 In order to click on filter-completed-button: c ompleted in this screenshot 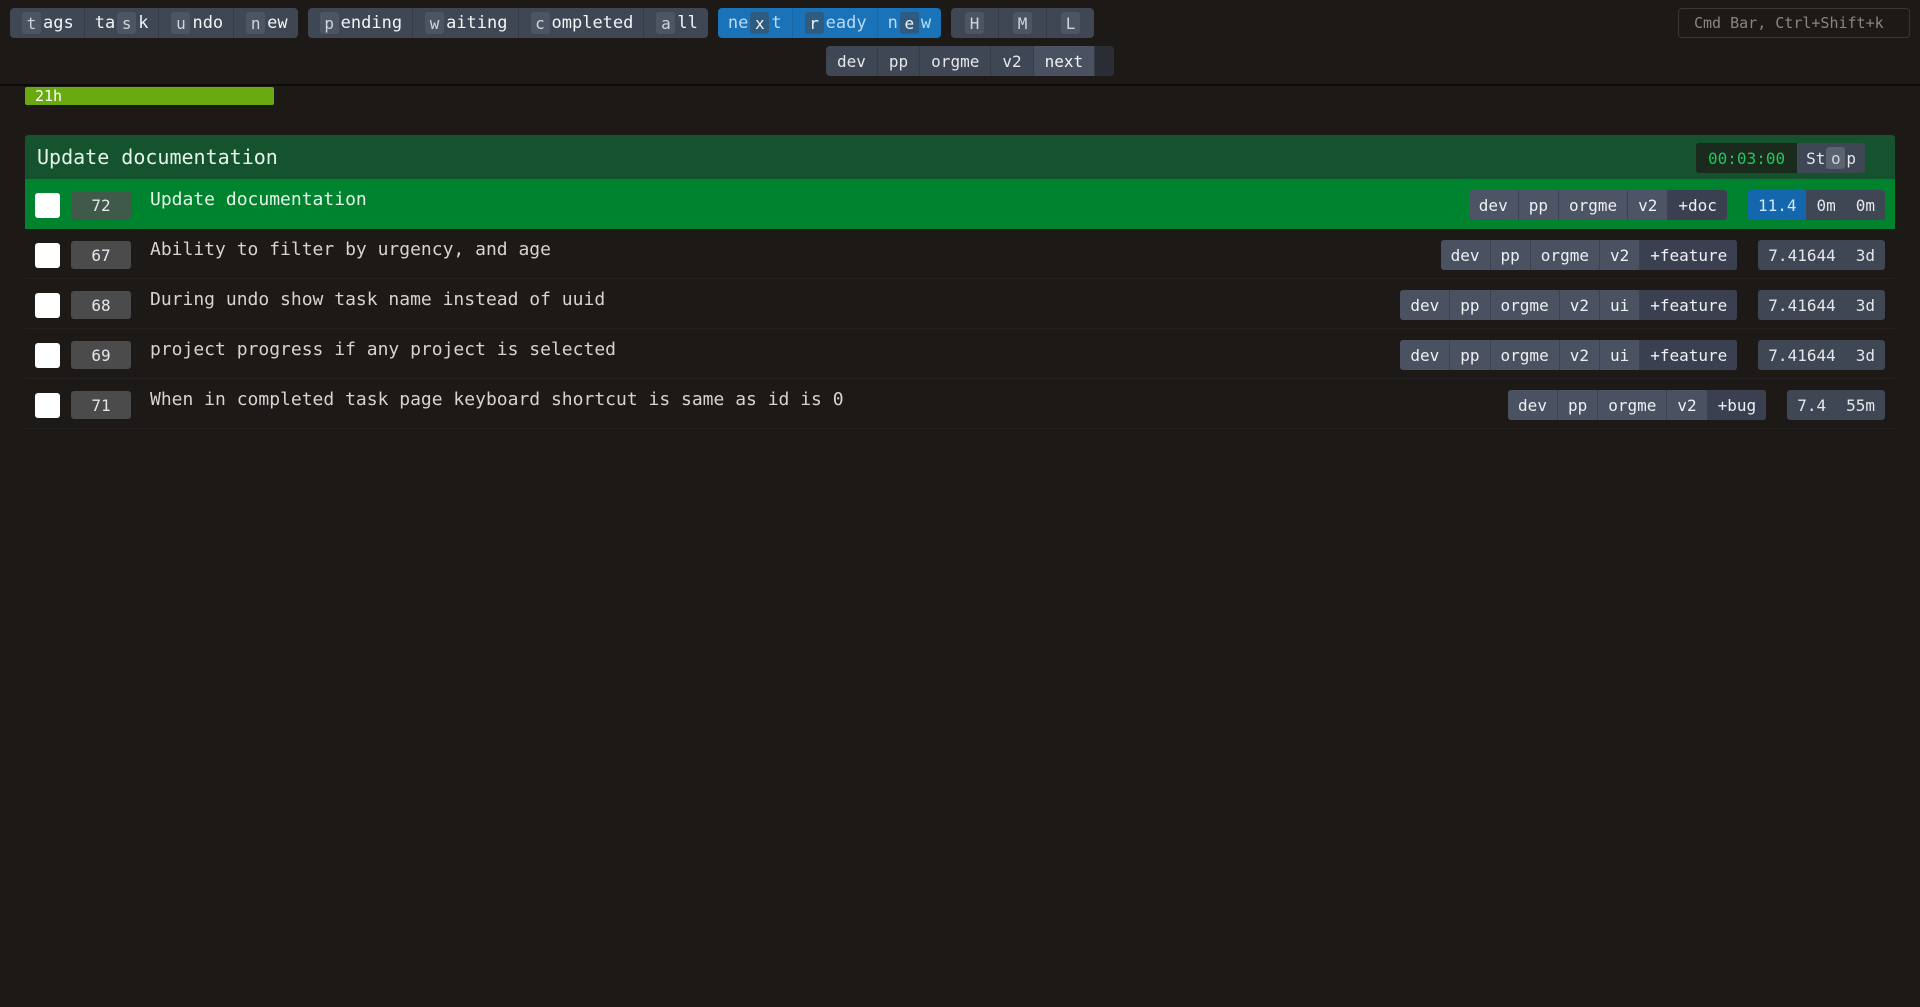, I will do `click(580, 23)`.